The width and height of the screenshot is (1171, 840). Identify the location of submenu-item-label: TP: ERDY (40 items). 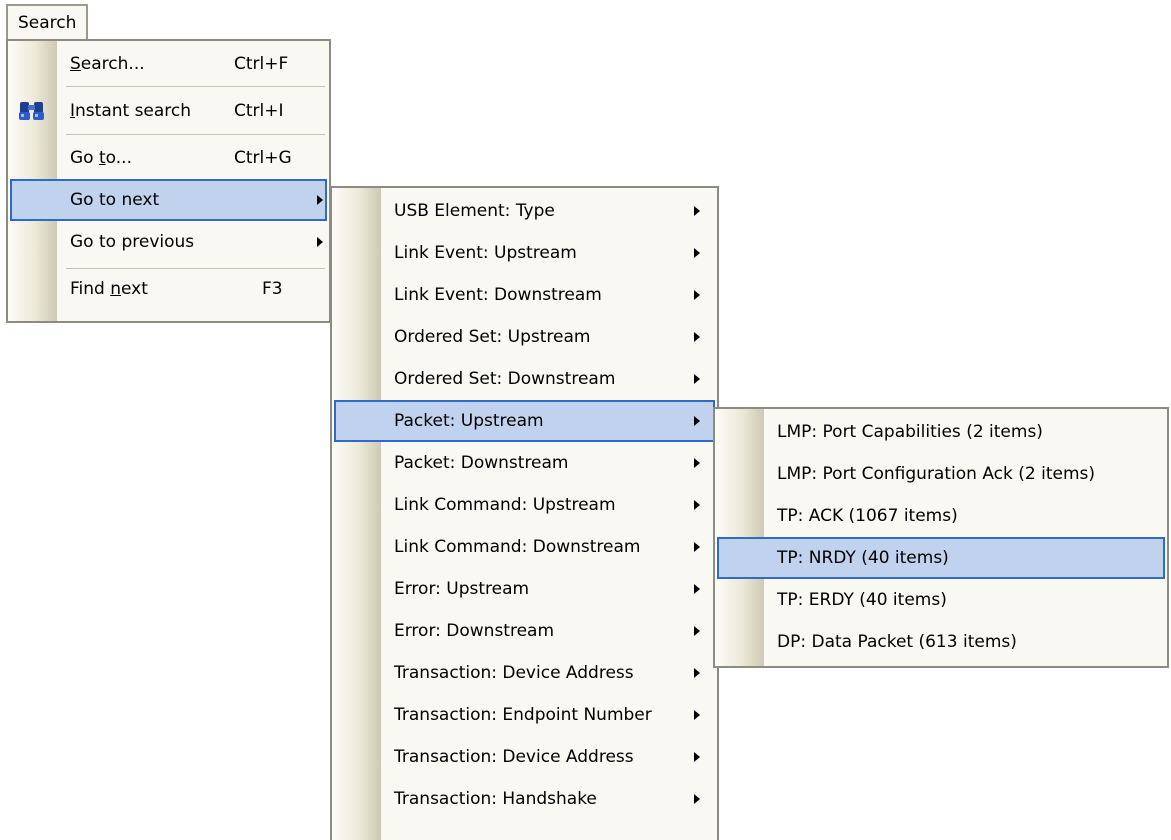
(862, 600).